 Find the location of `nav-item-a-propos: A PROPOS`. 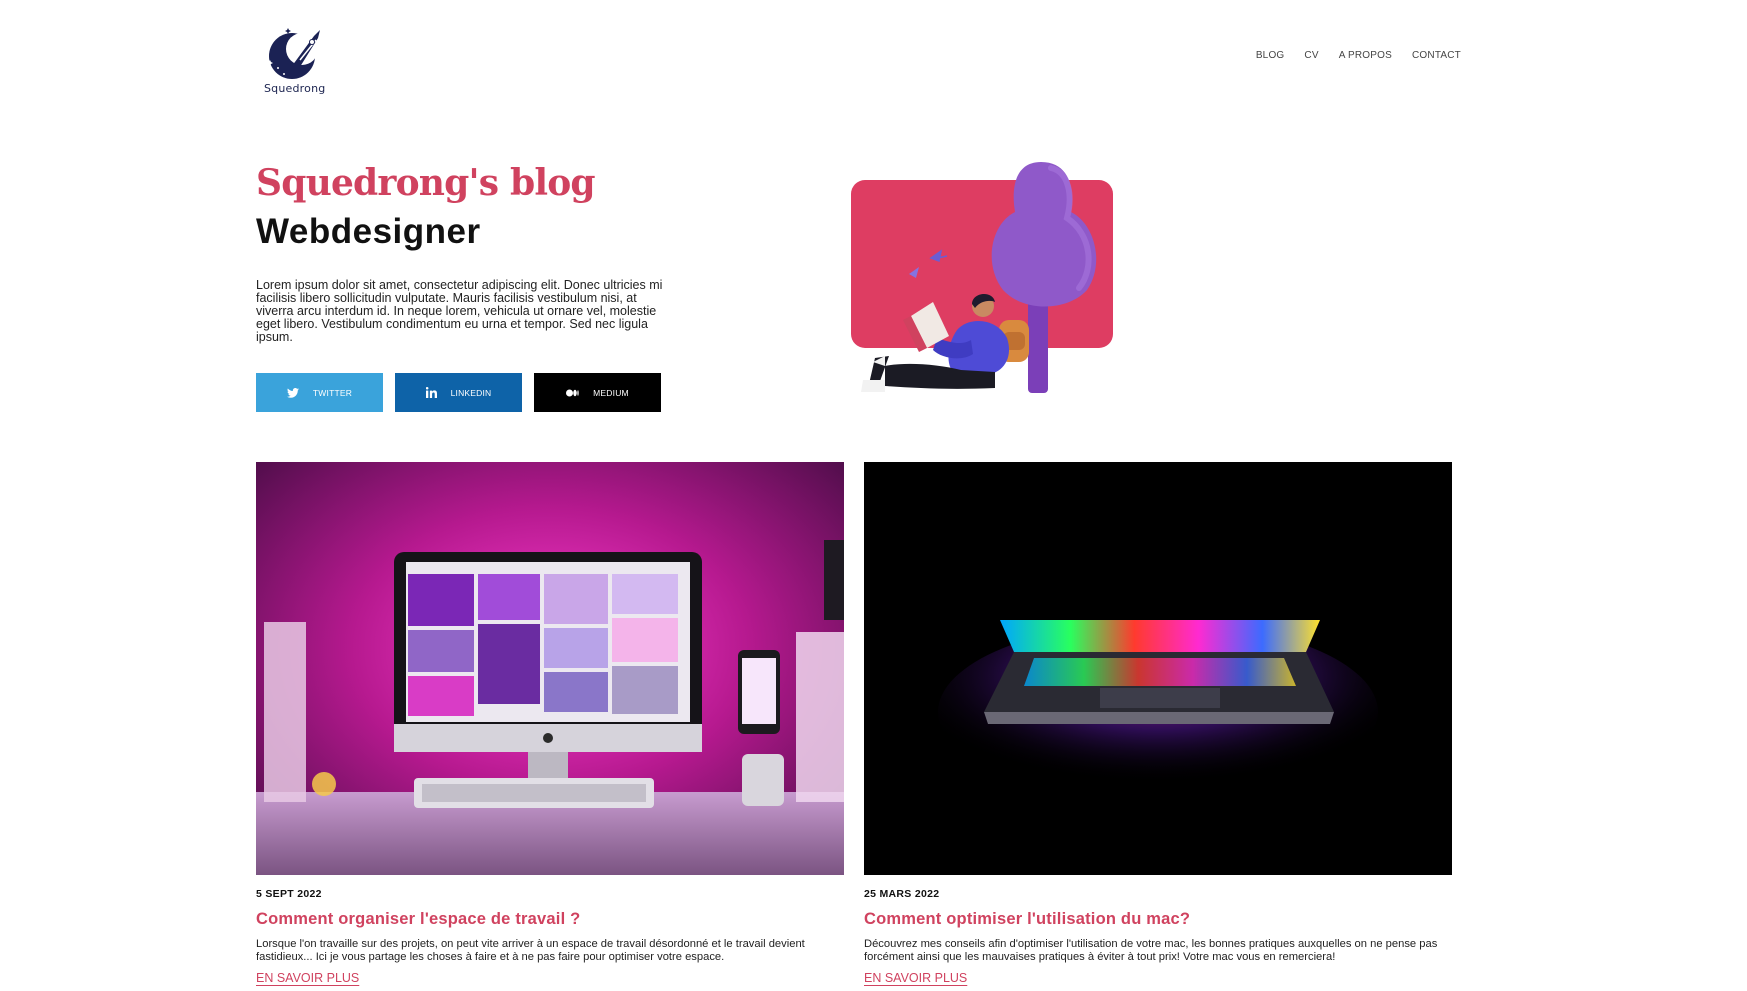

nav-item-a-propos: A PROPOS is located at coordinates (1365, 55).